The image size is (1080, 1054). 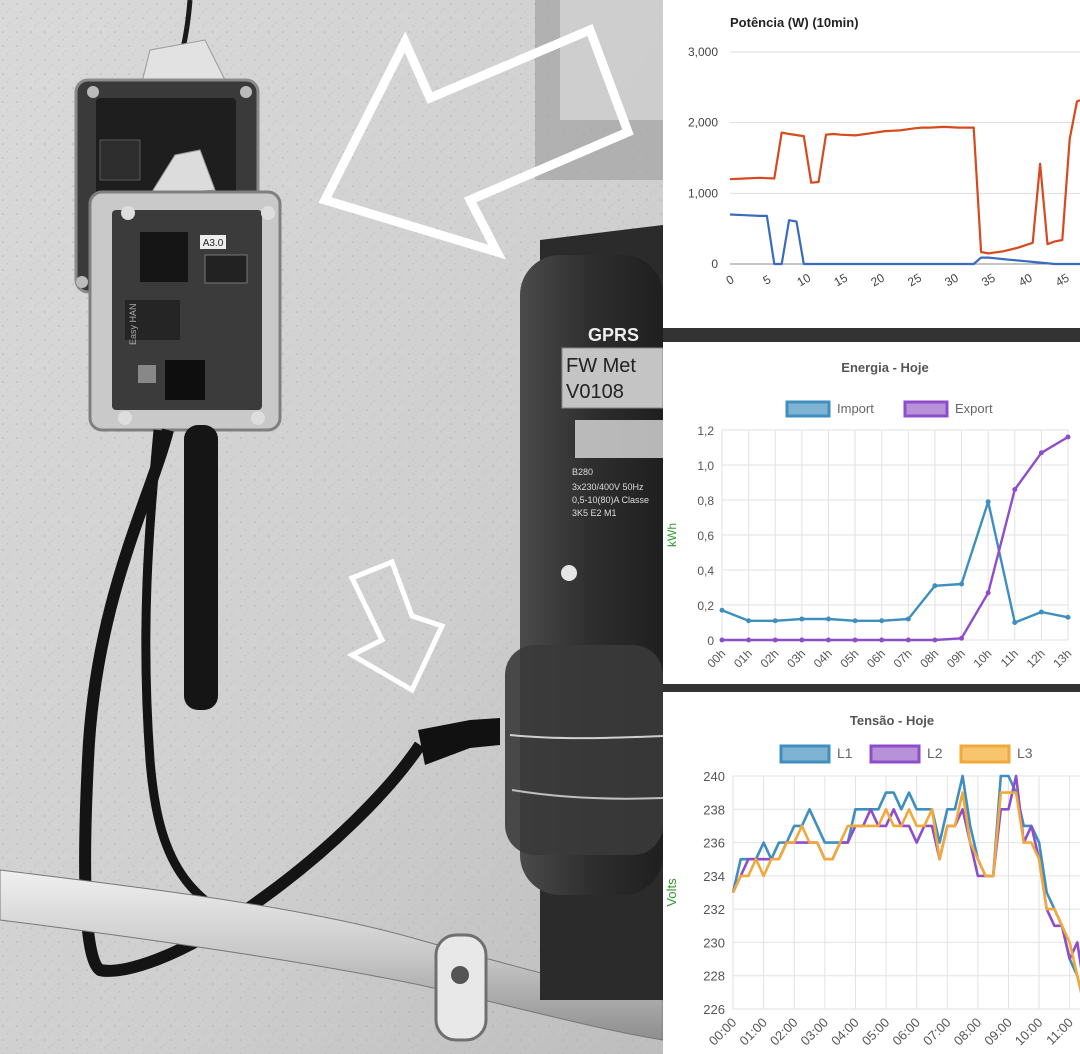 What do you see at coordinates (714, 976) in the screenshot?
I see `y-tick-label: 228` at bounding box center [714, 976].